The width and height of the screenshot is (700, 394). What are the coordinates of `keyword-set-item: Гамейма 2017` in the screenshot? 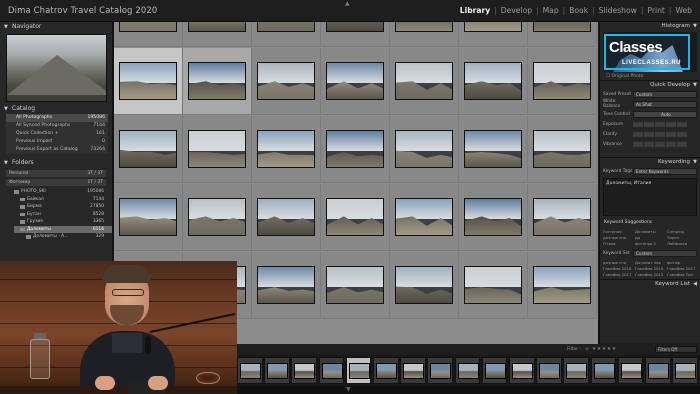 It's located at (682, 268).